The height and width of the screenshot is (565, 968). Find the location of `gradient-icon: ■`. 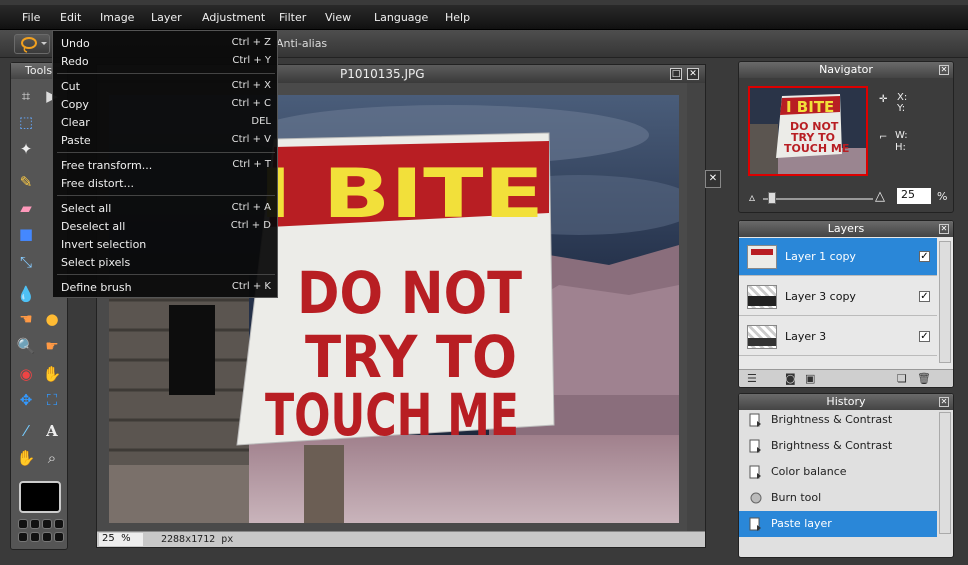

gradient-icon: ■ is located at coordinates (26, 234).